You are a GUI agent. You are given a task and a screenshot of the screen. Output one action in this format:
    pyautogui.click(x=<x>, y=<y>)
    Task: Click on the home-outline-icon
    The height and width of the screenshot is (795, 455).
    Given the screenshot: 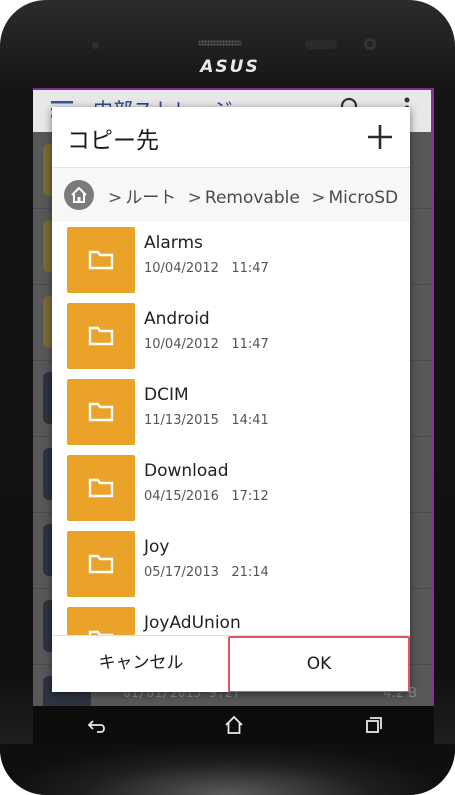 What is the action you would take?
    pyautogui.click(x=234, y=725)
    